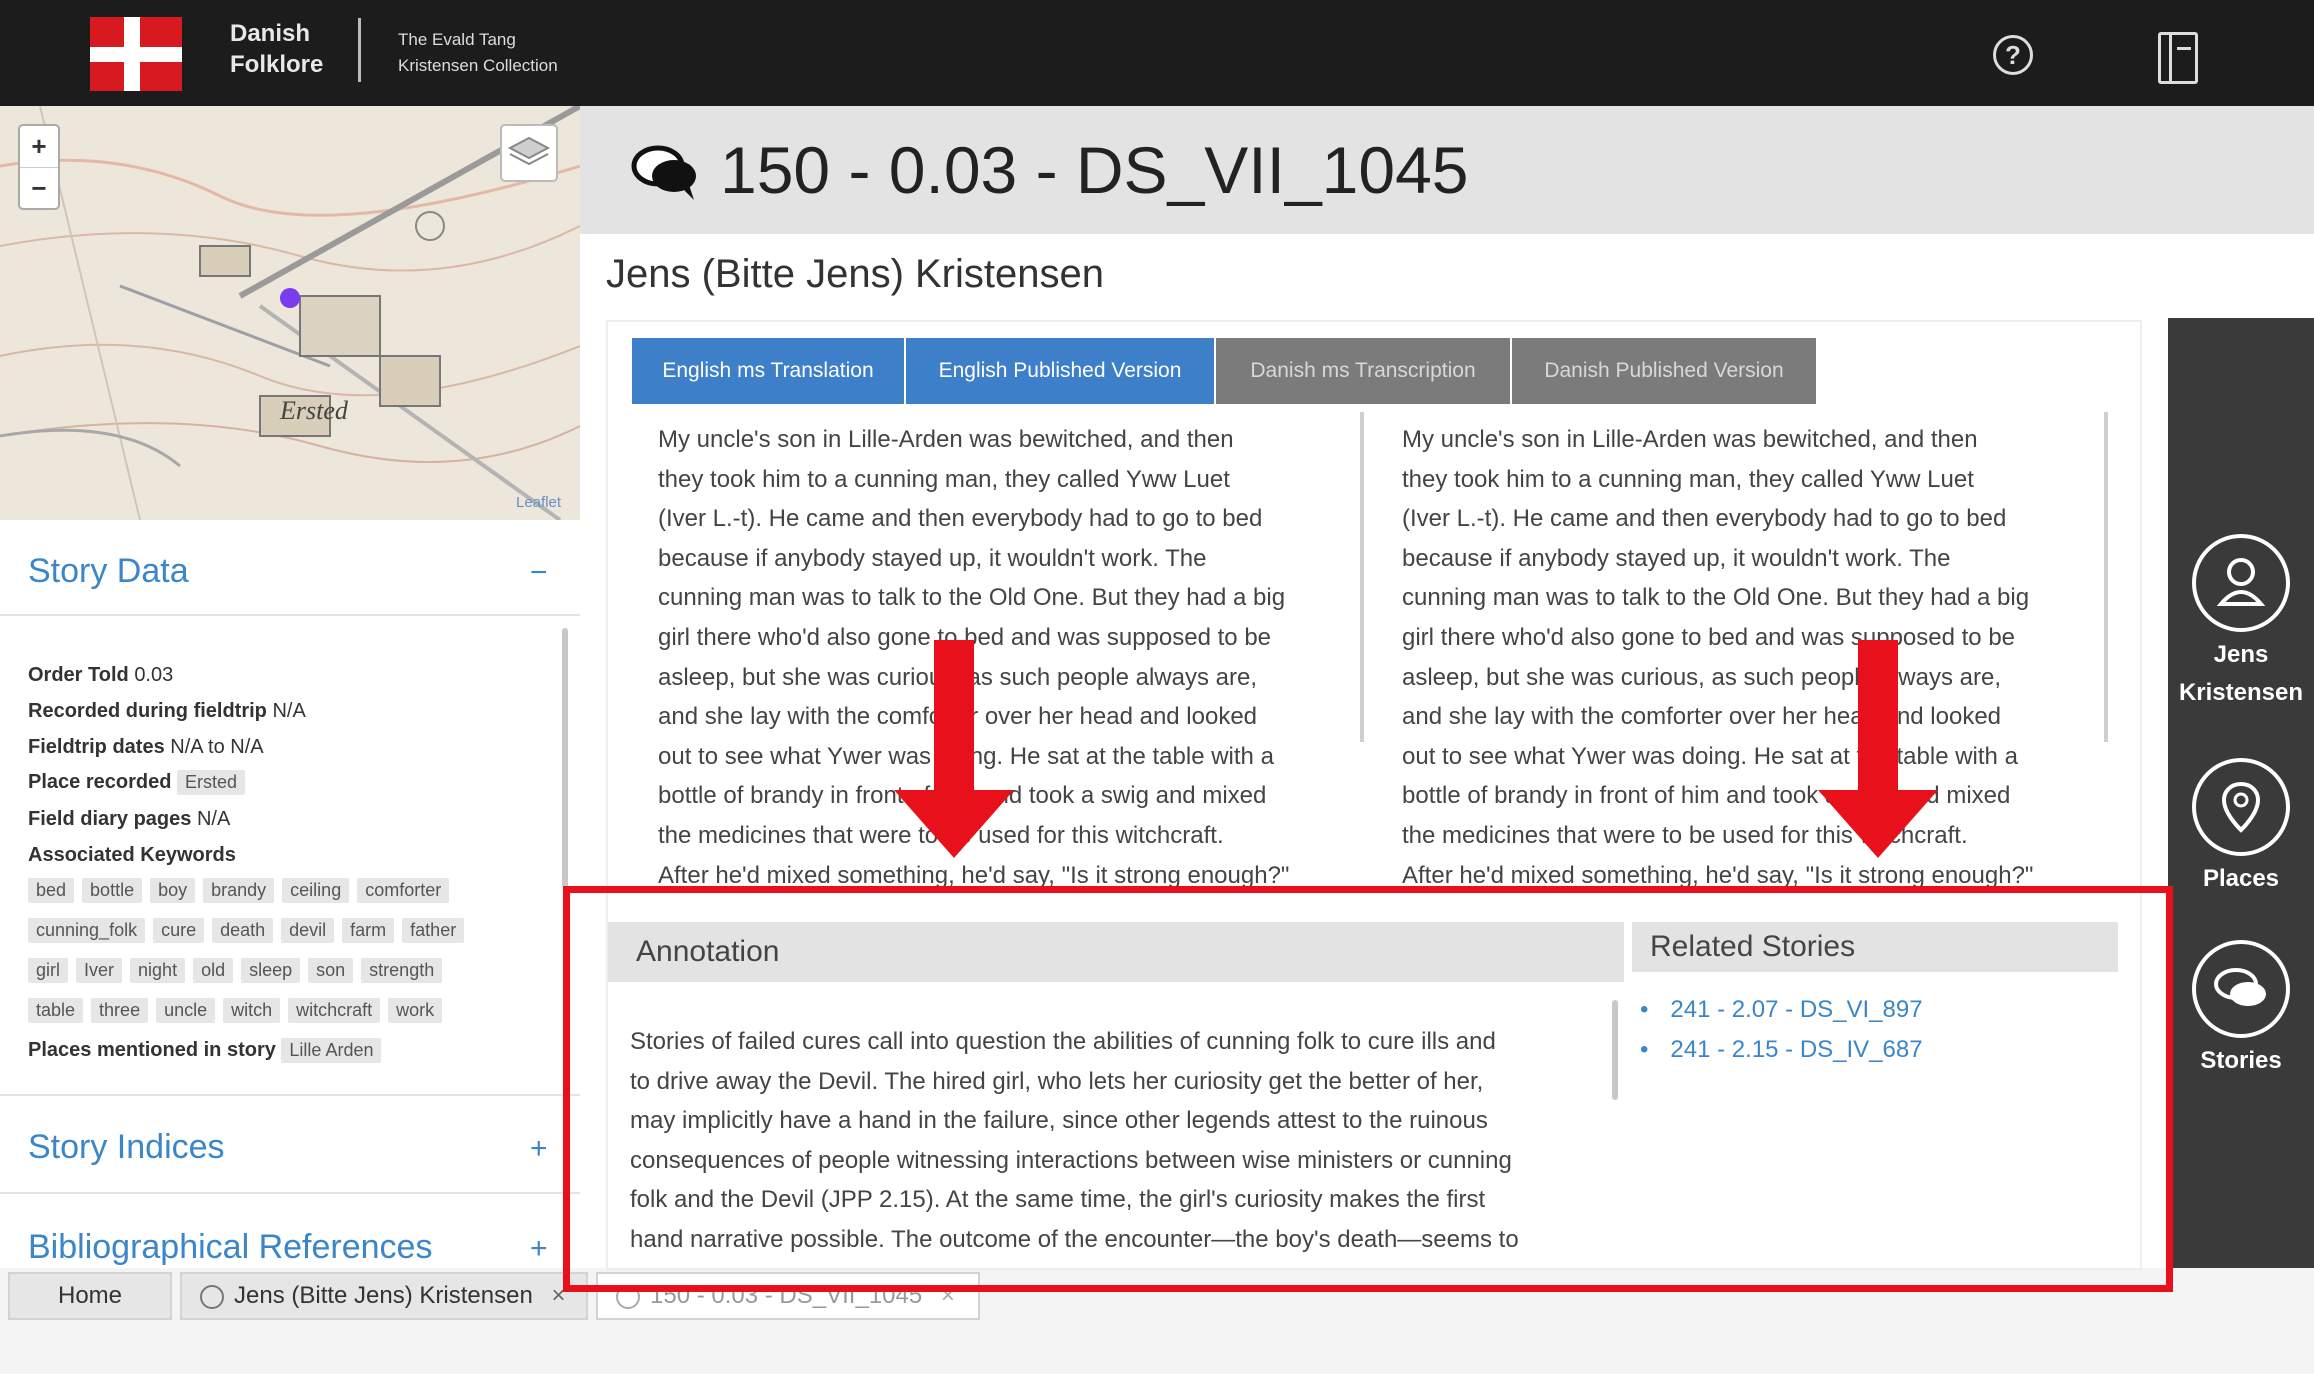 The width and height of the screenshot is (2314, 1374). What do you see at coordinates (213, 819) in the screenshot?
I see `field-diary-value: N/A` at bounding box center [213, 819].